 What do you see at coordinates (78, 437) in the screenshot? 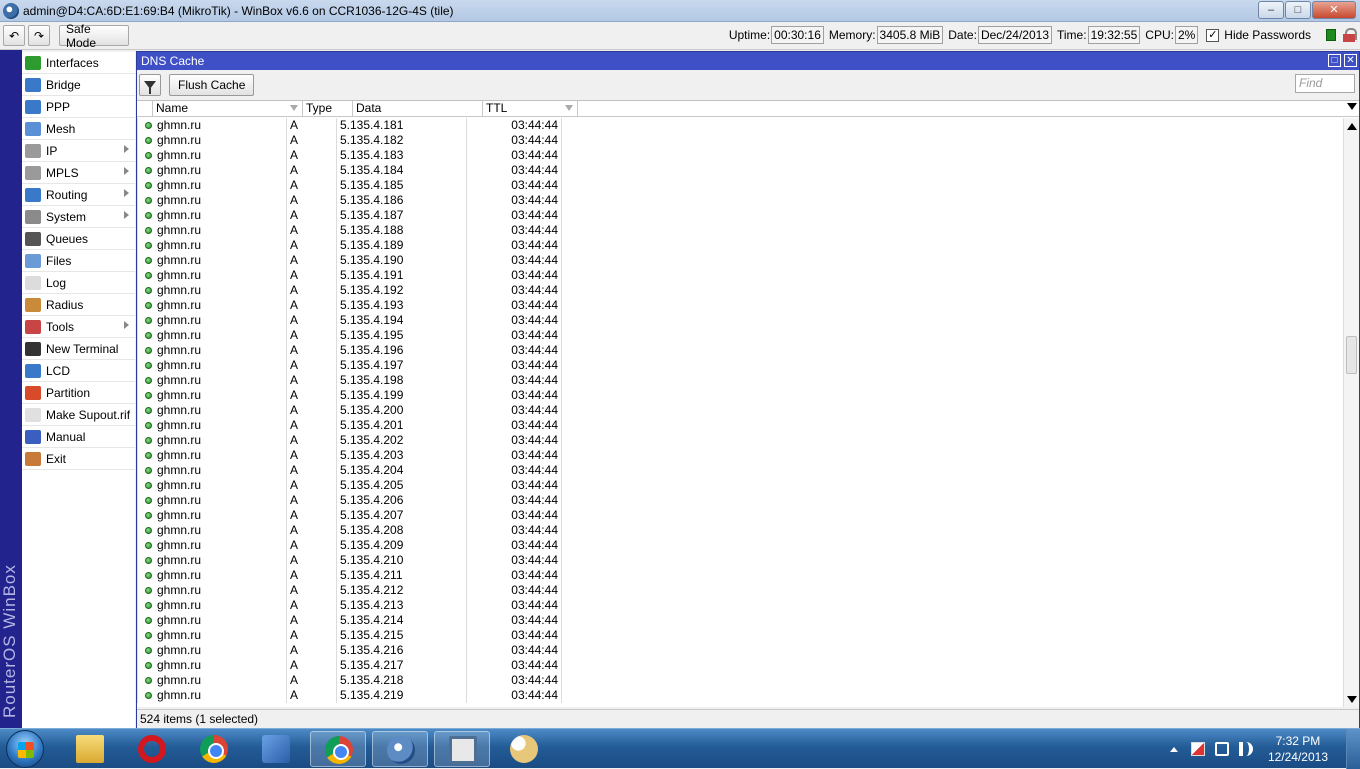
I see `sidebar-item-manual: Manual` at bounding box center [78, 437].